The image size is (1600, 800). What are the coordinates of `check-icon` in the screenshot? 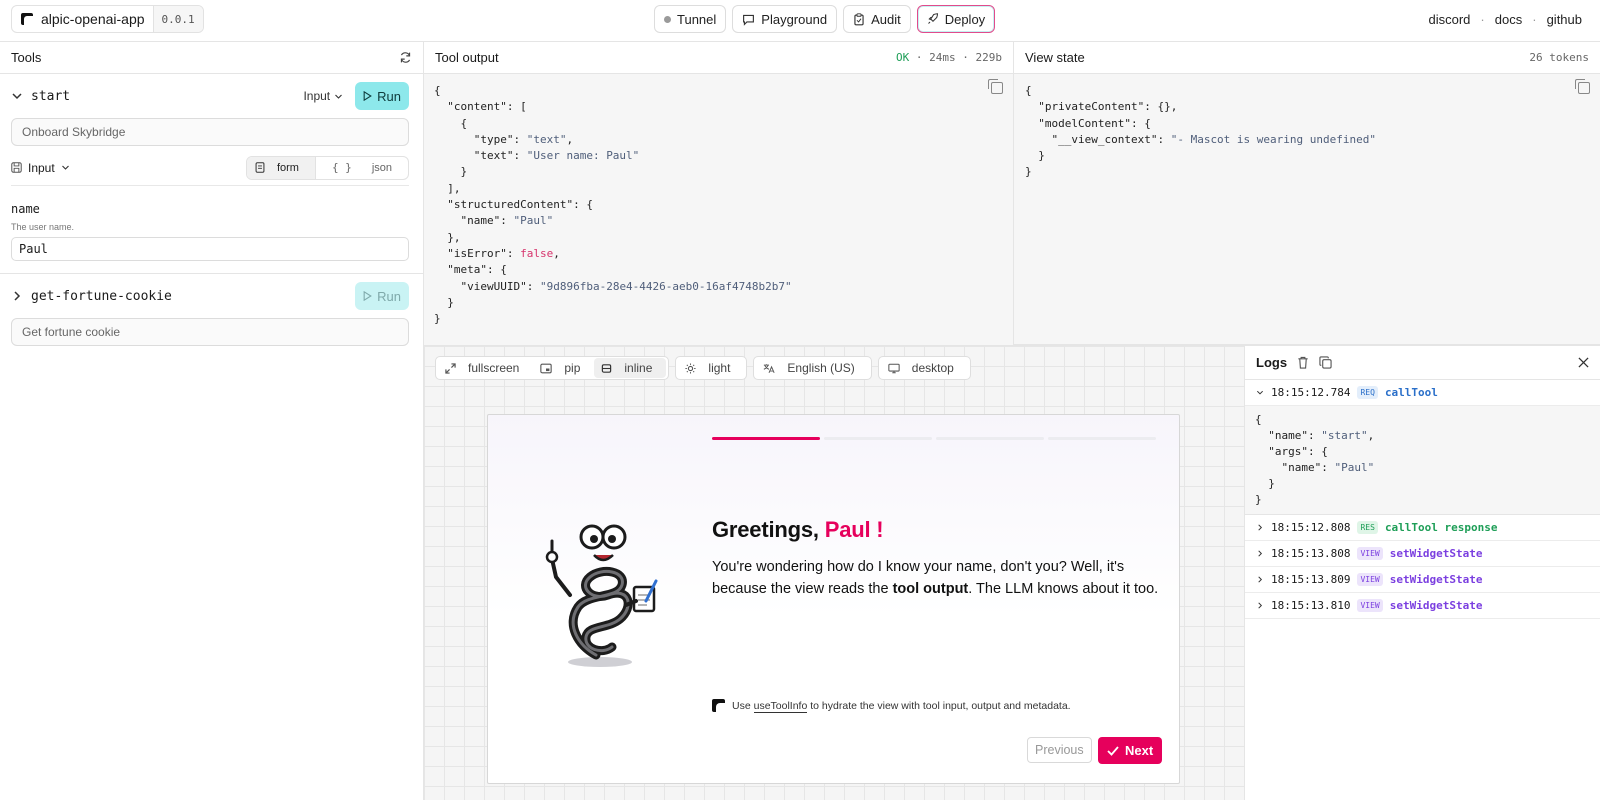 It's located at (1113, 750).